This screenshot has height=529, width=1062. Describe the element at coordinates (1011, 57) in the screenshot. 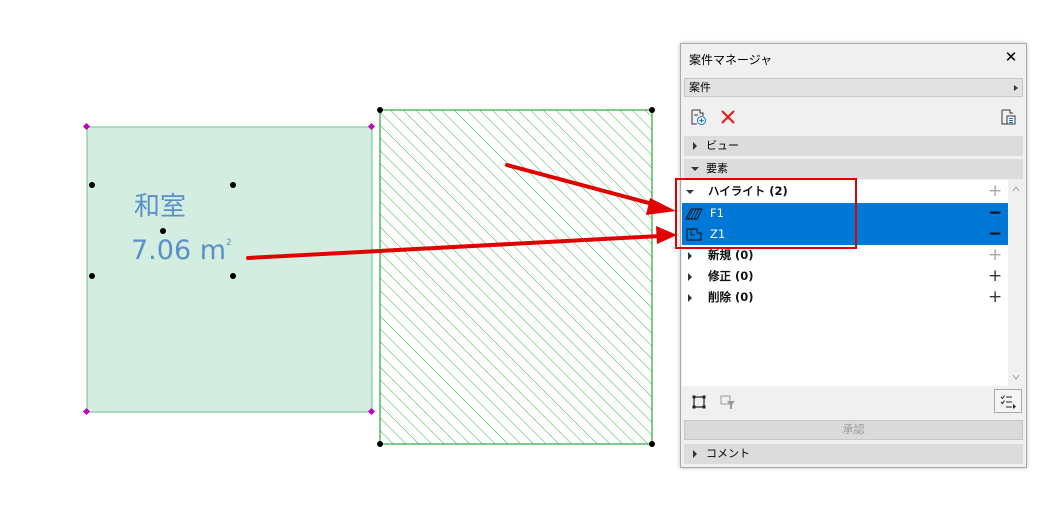

I see `close-button: ✕` at that location.